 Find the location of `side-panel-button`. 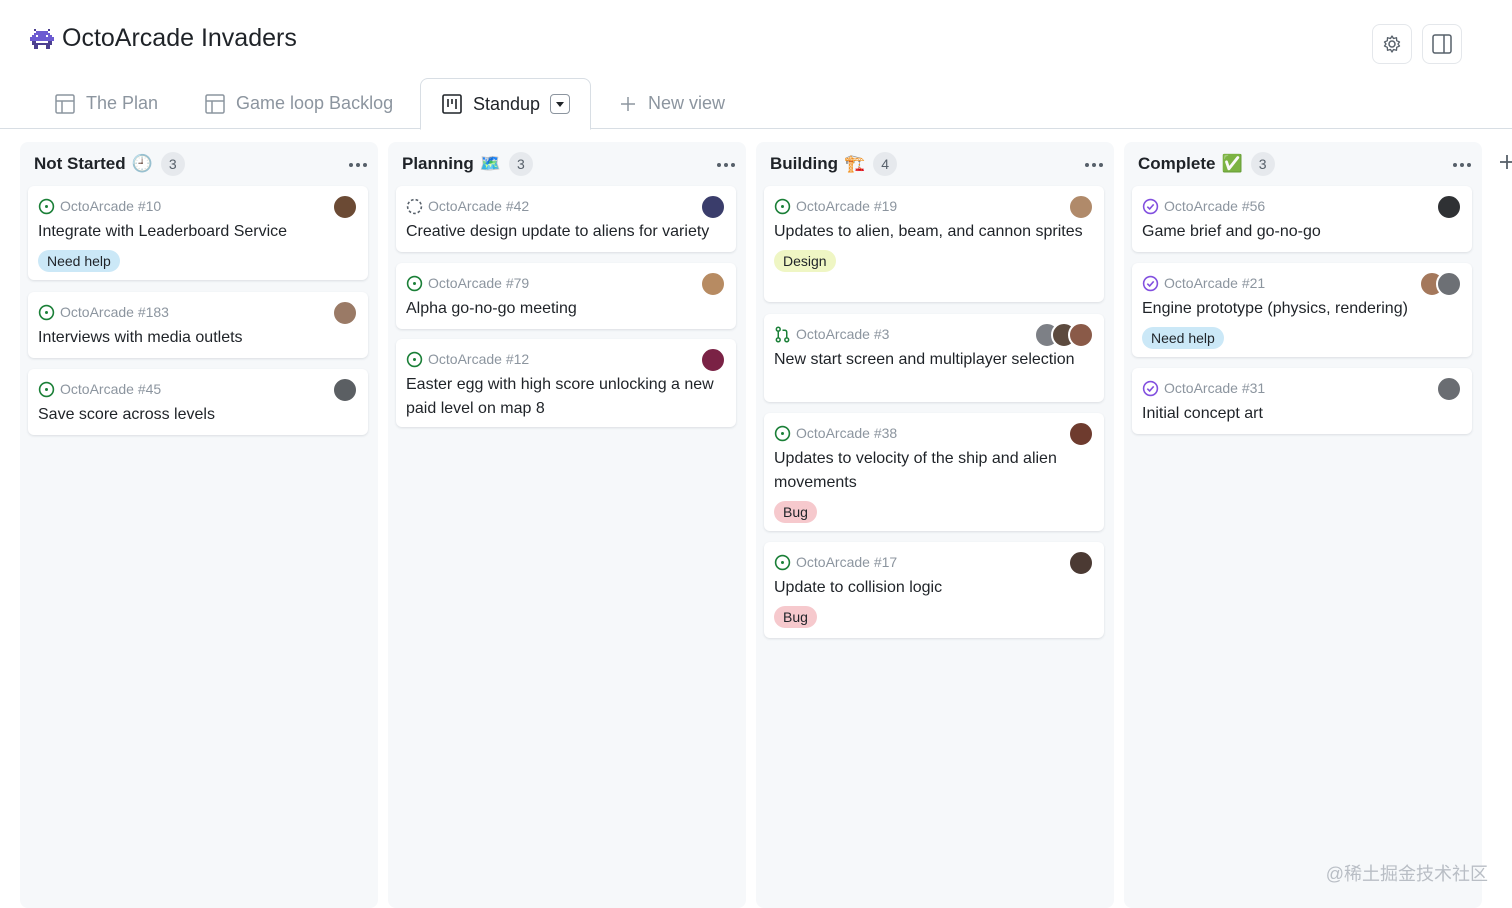

side-panel-button is located at coordinates (1442, 44).